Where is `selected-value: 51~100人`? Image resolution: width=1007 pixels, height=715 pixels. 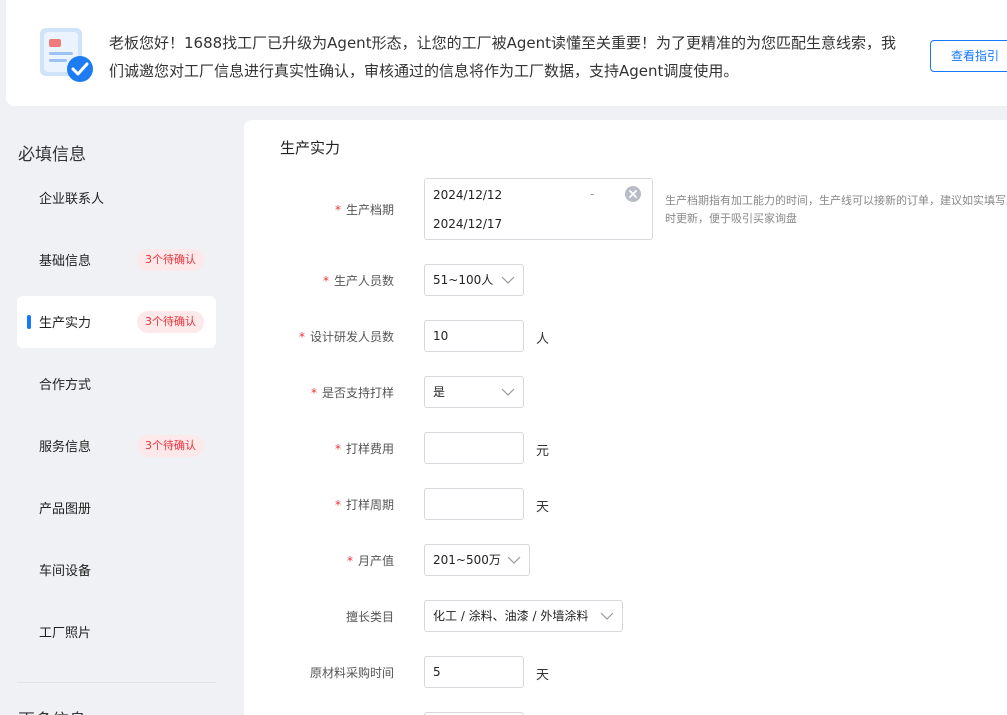 selected-value: 51~100人 is located at coordinates (463, 280).